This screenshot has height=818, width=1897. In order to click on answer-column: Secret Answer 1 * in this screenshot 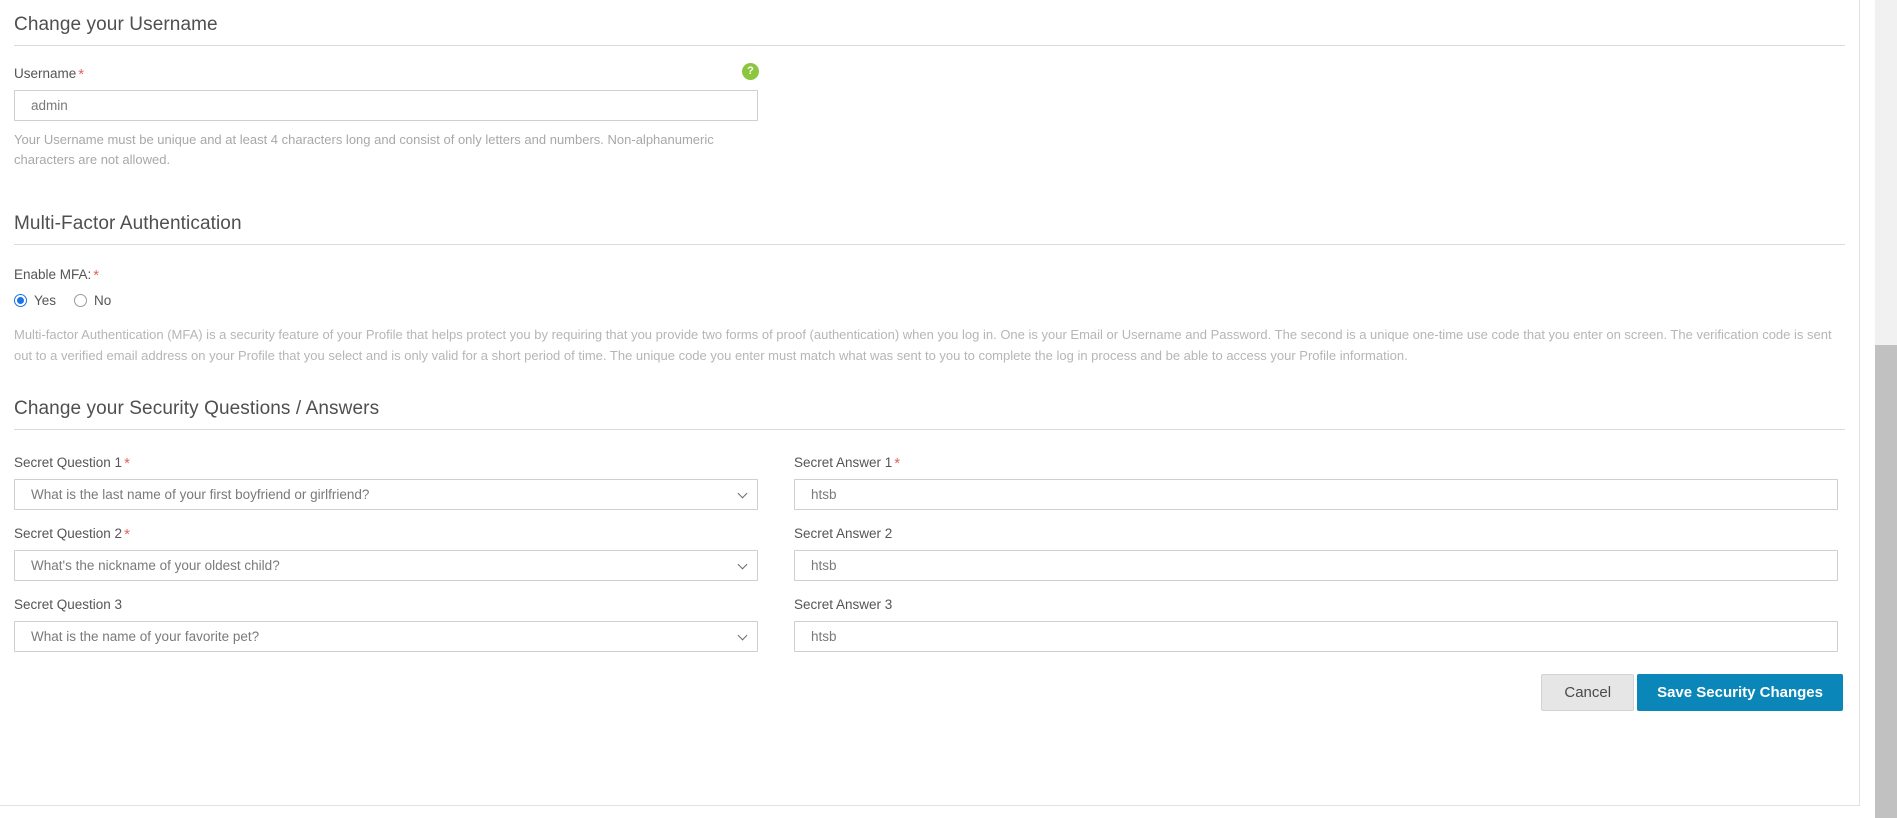, I will do `click(1316, 482)`.